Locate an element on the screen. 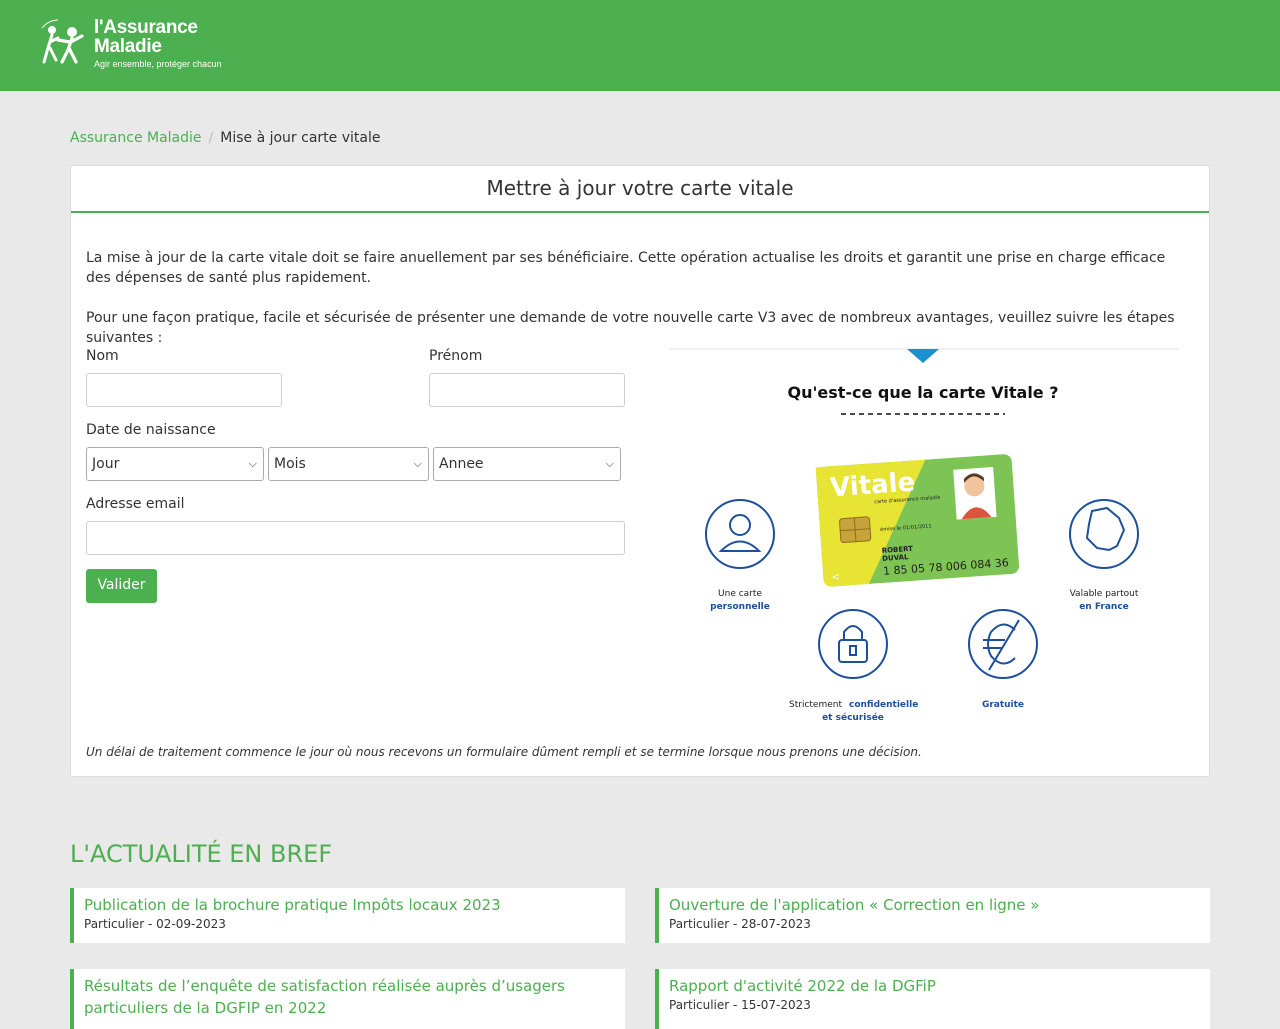 Image resolution: width=1280 pixels, height=1029 pixels. news-heading: L'ACTUALITÉ EN BREF is located at coordinates (201, 854).